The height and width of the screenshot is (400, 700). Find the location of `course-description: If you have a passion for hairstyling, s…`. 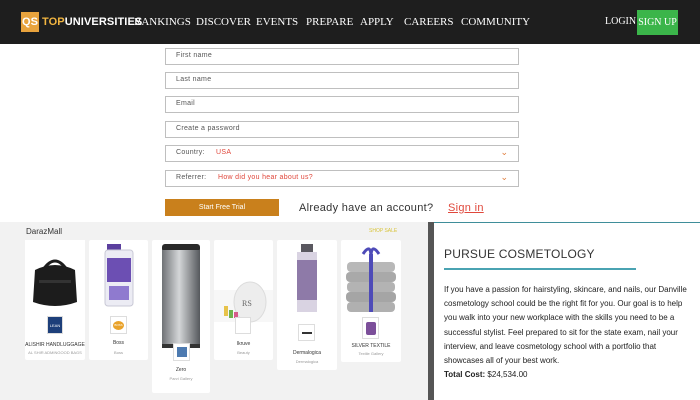

course-description: If you have a passion for hairstyling, s… is located at coordinates (565, 325).